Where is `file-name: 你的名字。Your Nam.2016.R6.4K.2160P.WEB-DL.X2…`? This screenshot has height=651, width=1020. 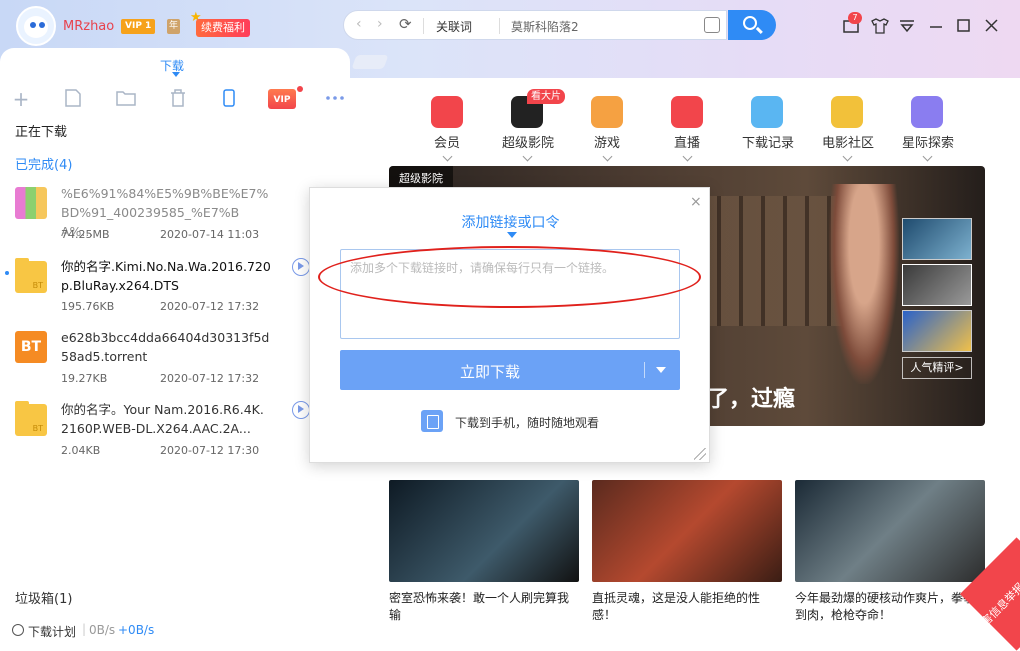 file-name: 你的名字。Your Nam.2016.R6.4K.2160P.WEB-DL.X2… is located at coordinates (166, 419).